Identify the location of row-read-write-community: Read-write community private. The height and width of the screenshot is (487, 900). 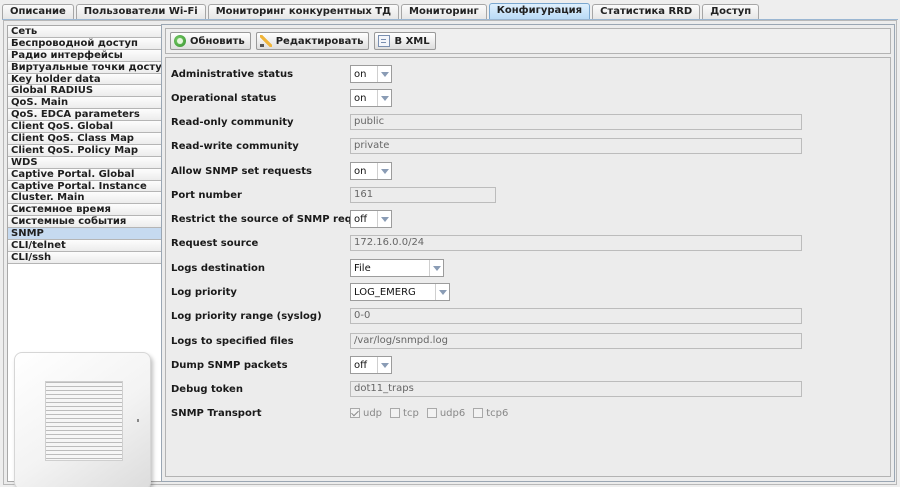
(526, 146).